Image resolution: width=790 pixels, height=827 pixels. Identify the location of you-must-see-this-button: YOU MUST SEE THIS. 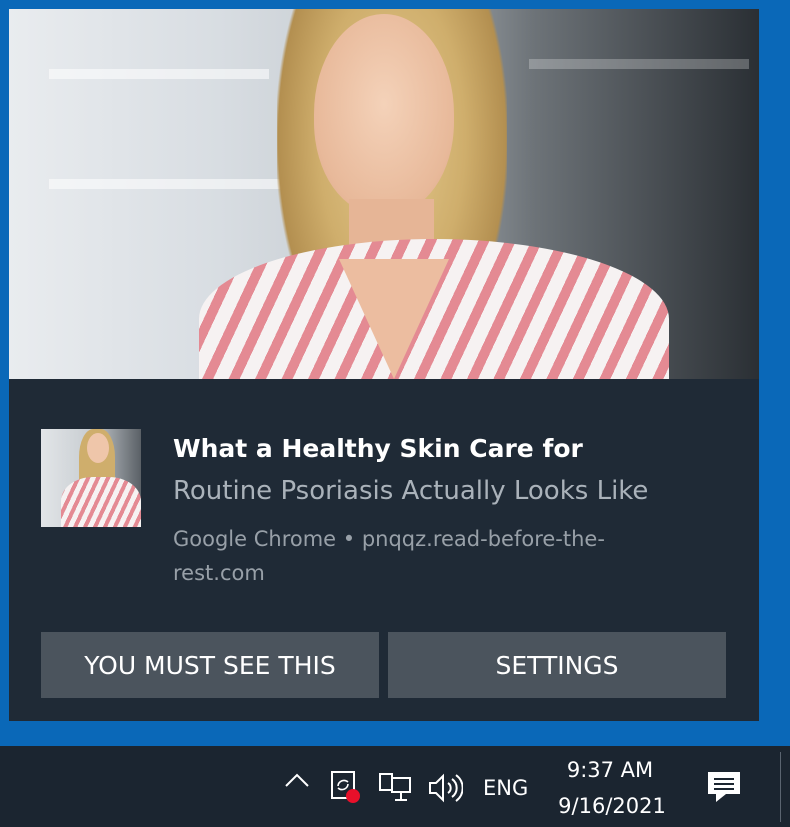
(210, 665).